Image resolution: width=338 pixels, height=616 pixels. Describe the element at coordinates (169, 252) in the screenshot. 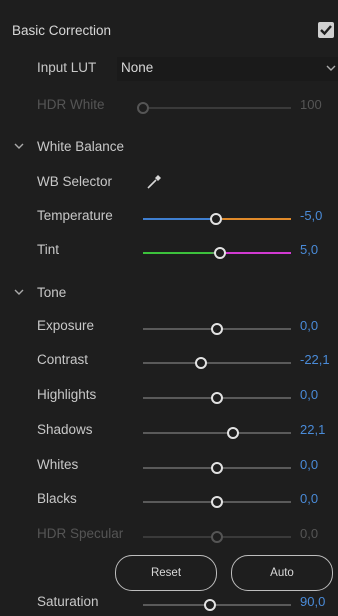

I see `tint-row: Tint 5,0` at that location.